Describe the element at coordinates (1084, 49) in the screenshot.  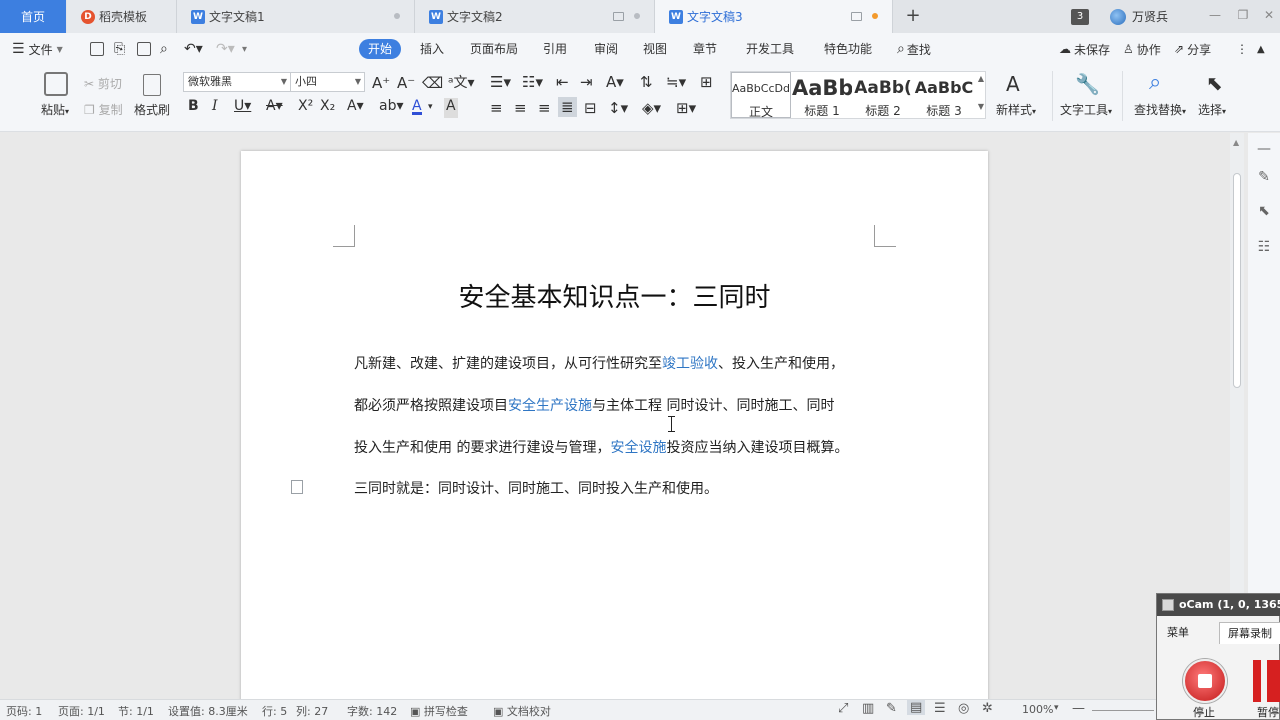
I see `unsaved-button: ☁ 未保存` at that location.